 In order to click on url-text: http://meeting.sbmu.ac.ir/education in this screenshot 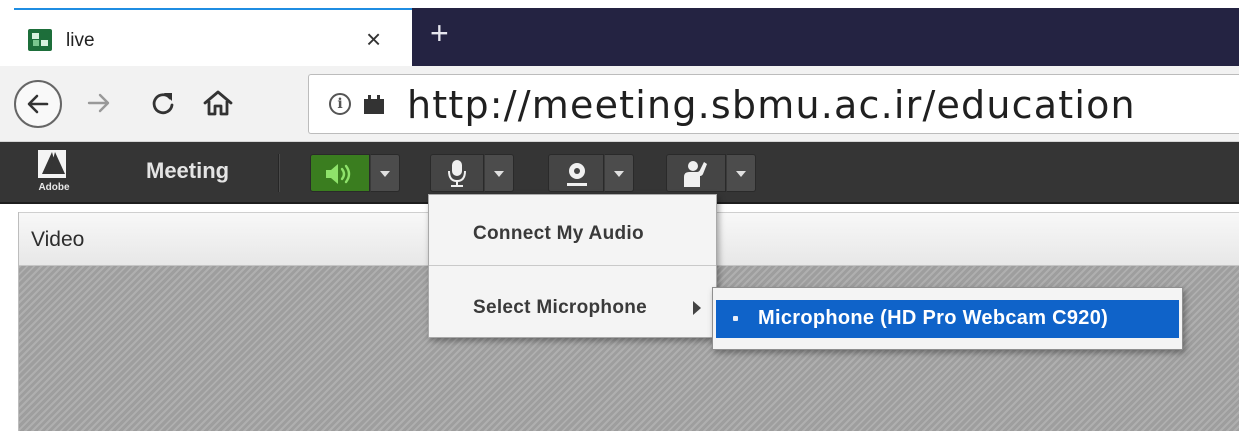, I will do `click(771, 105)`.